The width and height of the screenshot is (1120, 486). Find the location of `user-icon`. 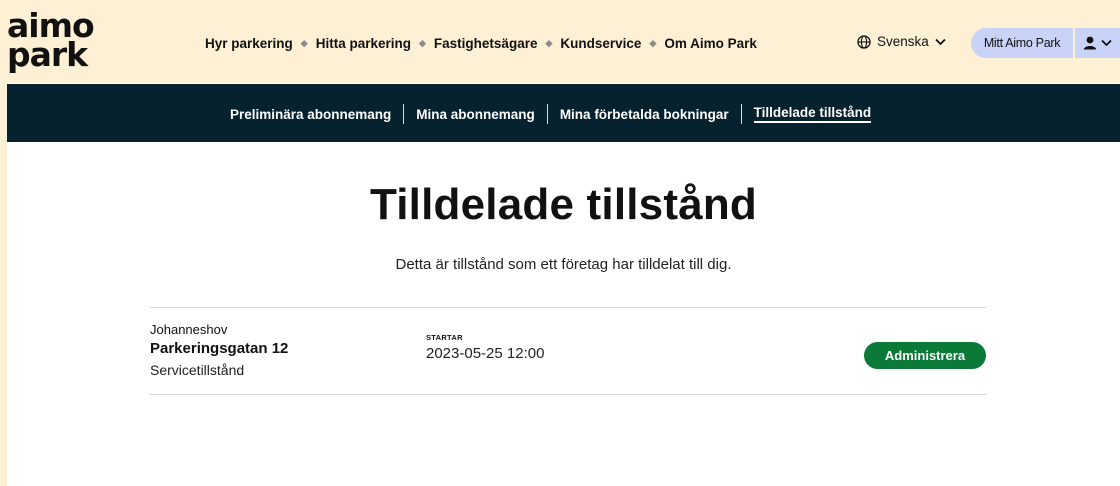

user-icon is located at coordinates (1090, 43).